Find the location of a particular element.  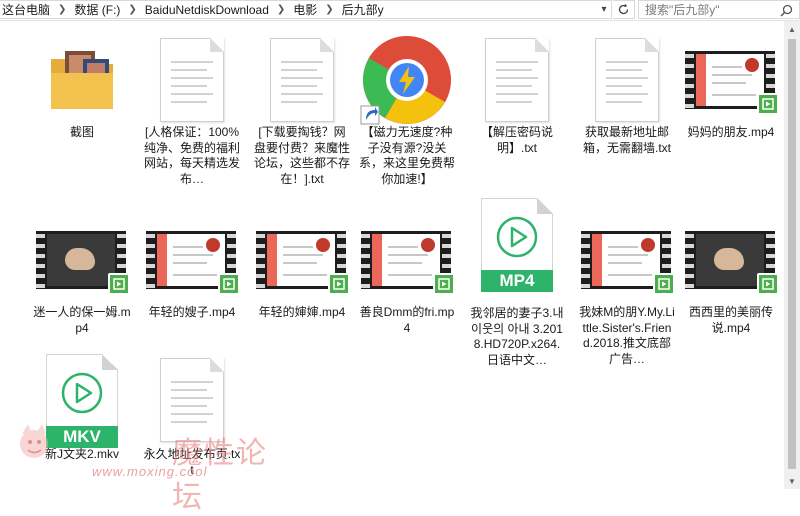

file-name: 永久地址发布页.txt is located at coordinates (192, 462).